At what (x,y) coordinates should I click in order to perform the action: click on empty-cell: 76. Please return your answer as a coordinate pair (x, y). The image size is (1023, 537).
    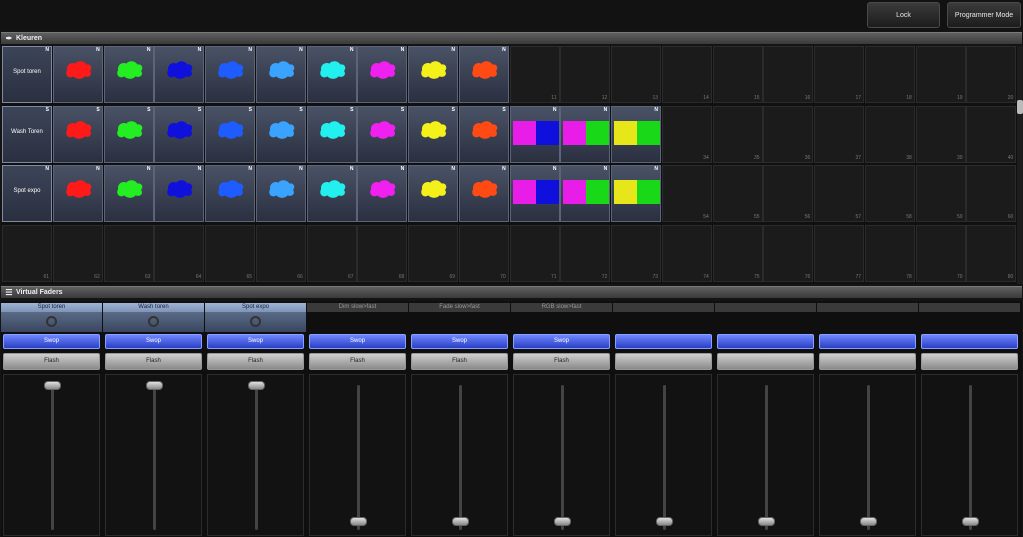
    Looking at the image, I should click on (788, 253).